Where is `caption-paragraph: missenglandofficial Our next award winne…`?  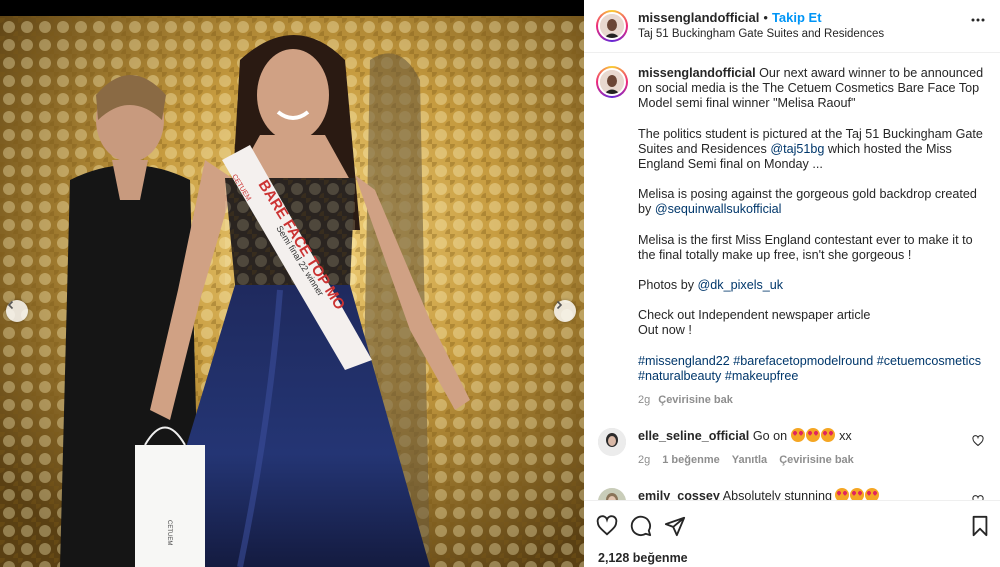 caption-paragraph: missenglandofficial Our next award winne… is located at coordinates (813, 89).